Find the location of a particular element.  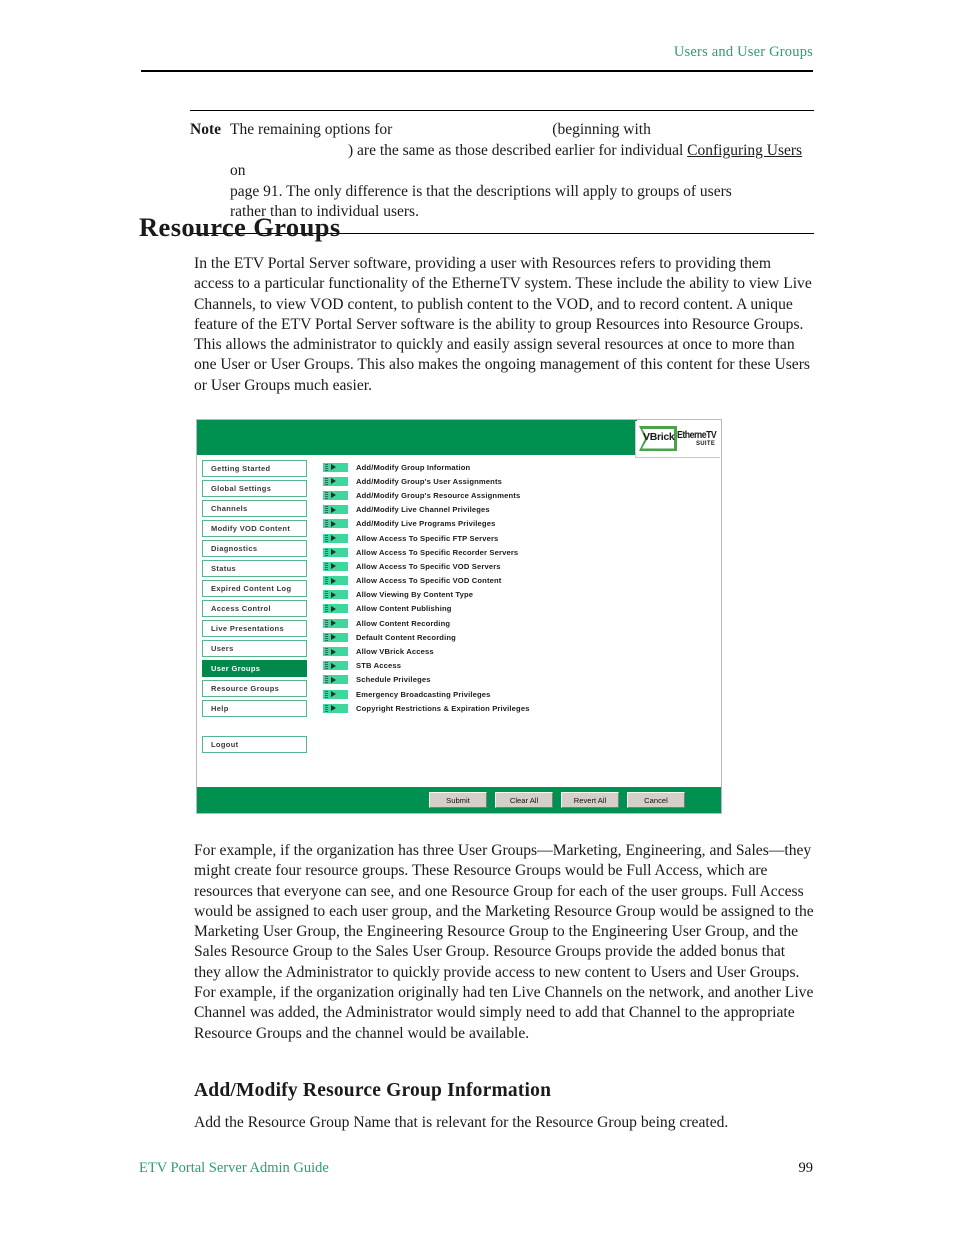

sidebar-item-live-presentations: Live Presentations is located at coordinates (254, 628).